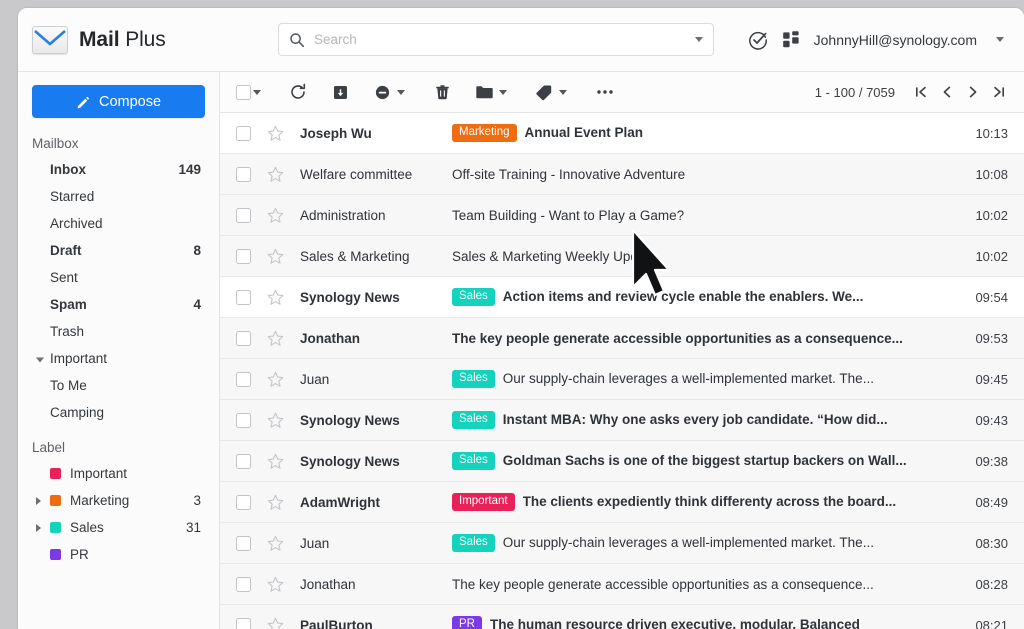 Image resolution: width=1024 pixels, height=629 pixels. I want to click on sidebar-item-spam: Spam 4, so click(118, 304).